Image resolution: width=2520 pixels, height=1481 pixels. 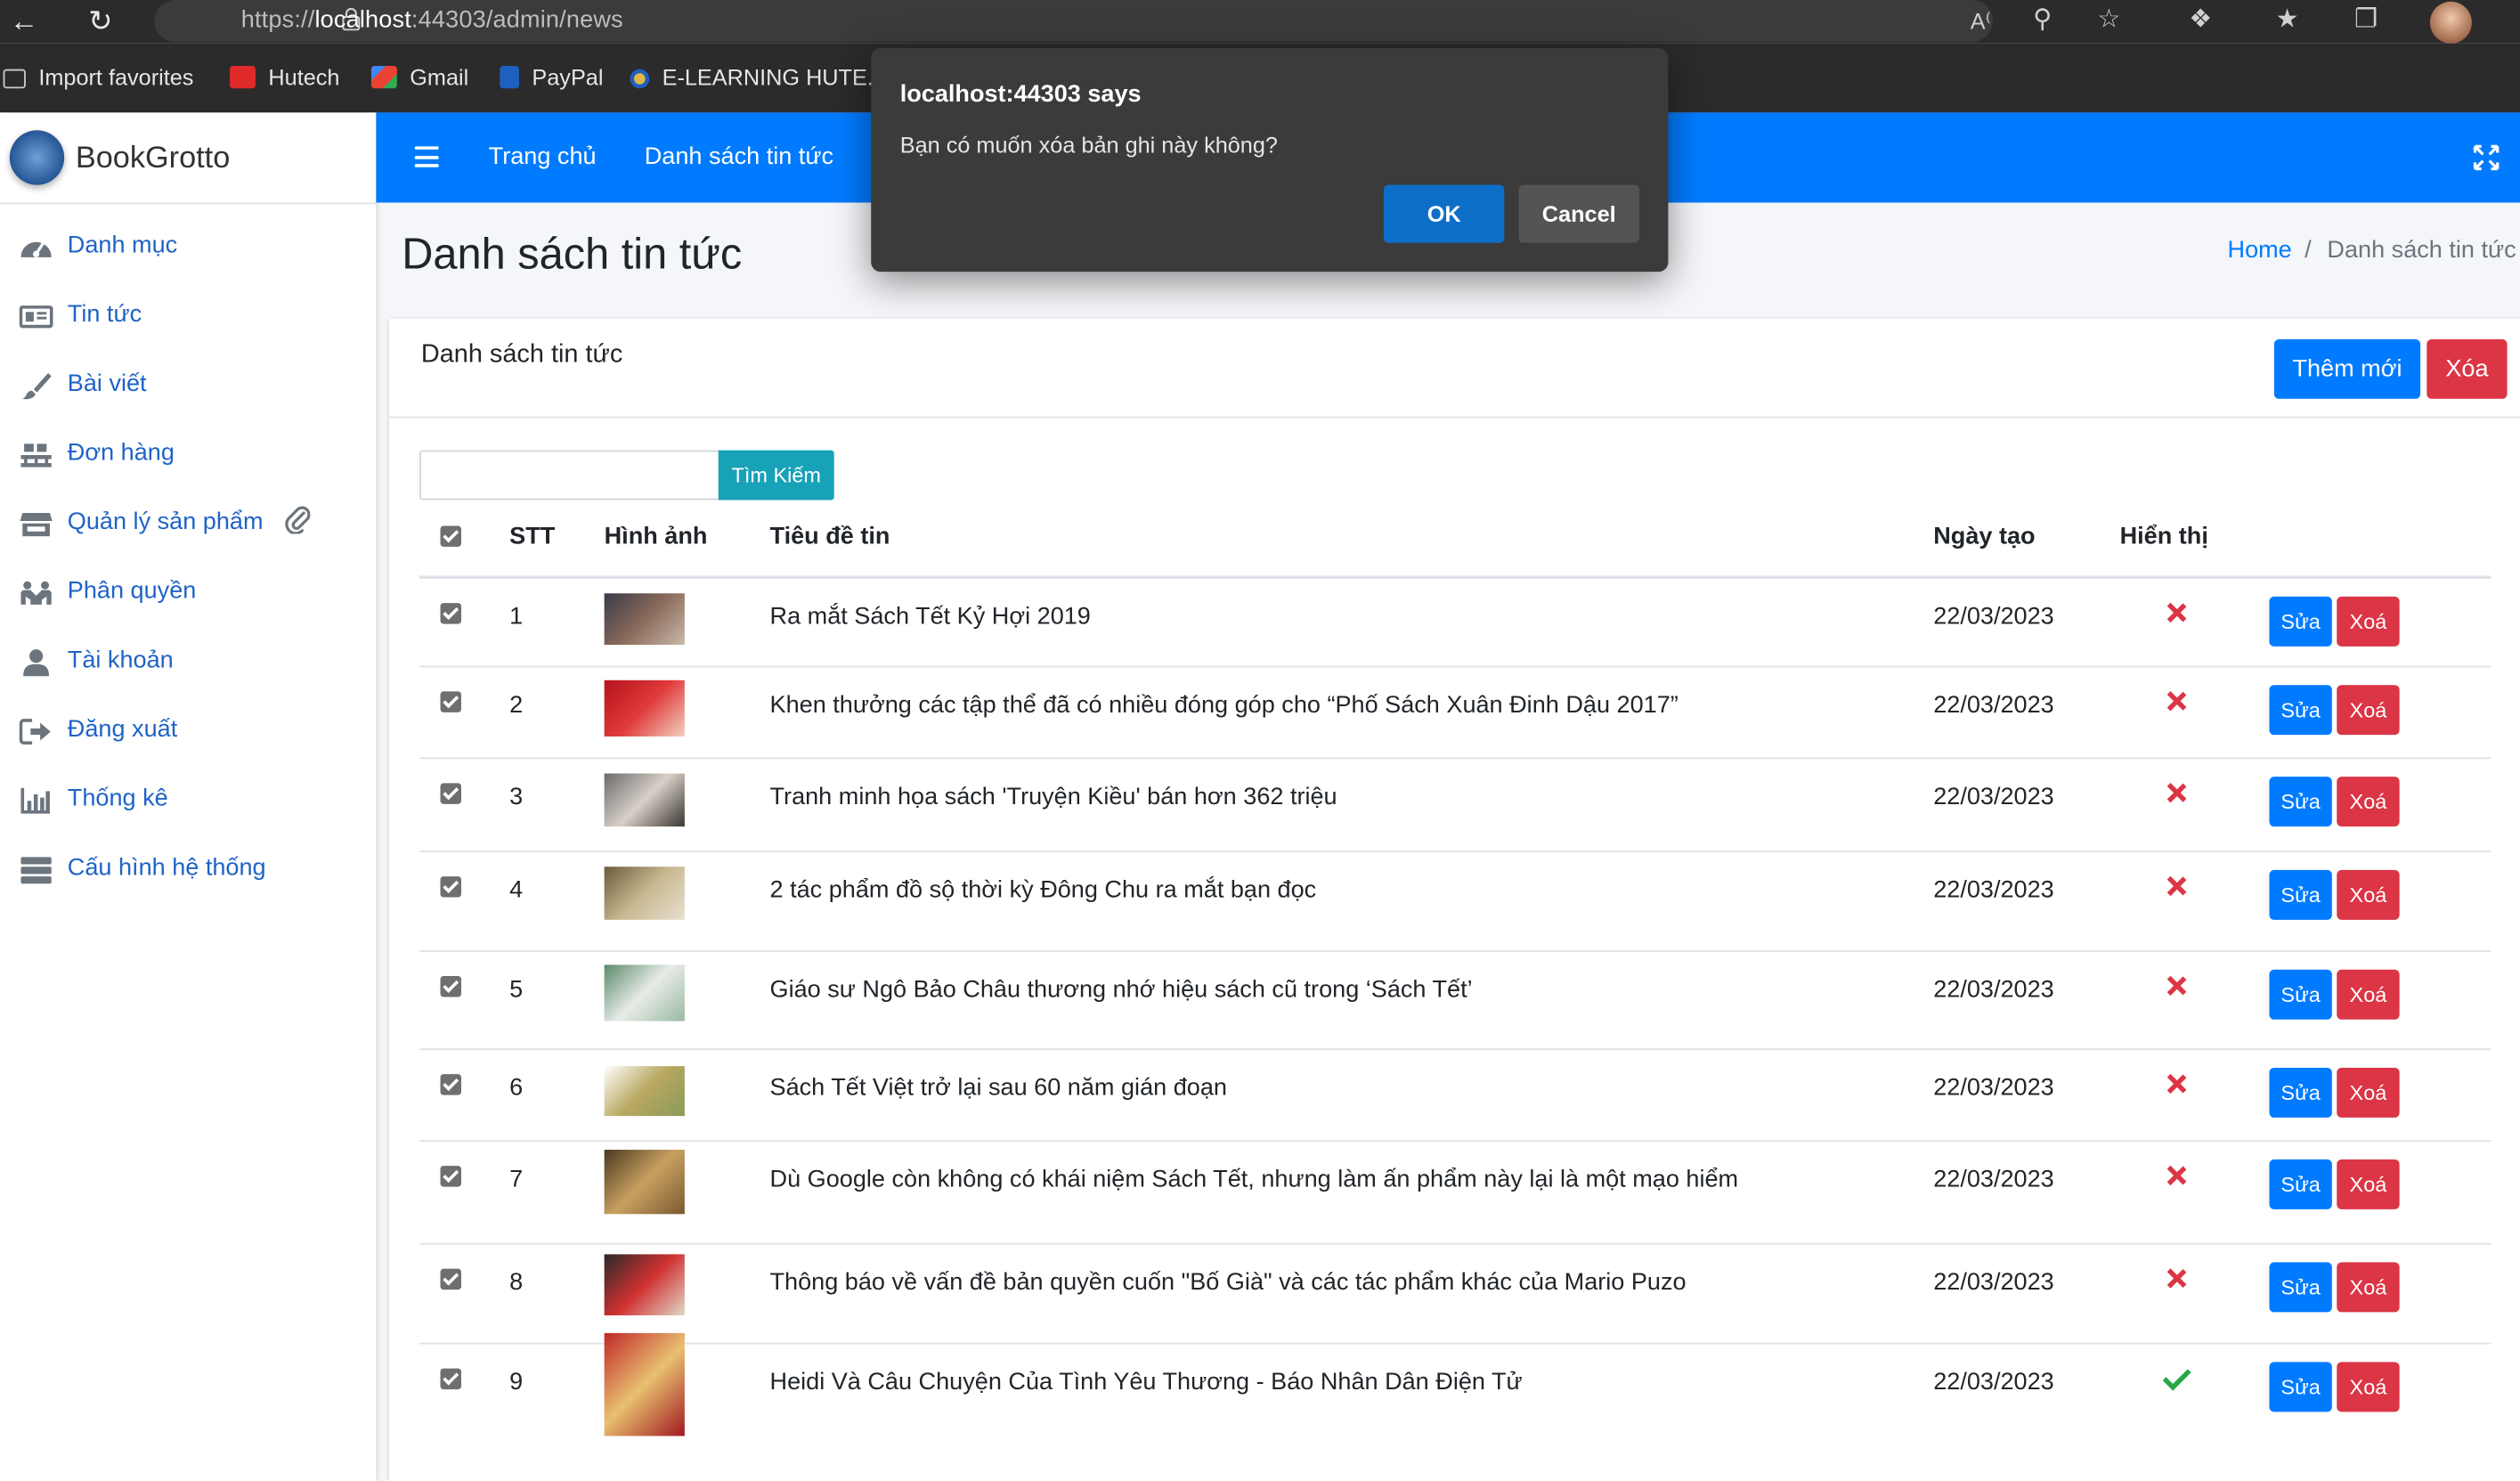 What do you see at coordinates (551, 77) in the screenshot?
I see `fav-paypal: PayPal` at bounding box center [551, 77].